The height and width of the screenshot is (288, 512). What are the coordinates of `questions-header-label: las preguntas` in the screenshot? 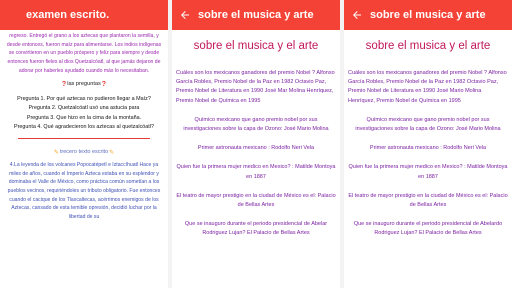 It's located at (84, 84).